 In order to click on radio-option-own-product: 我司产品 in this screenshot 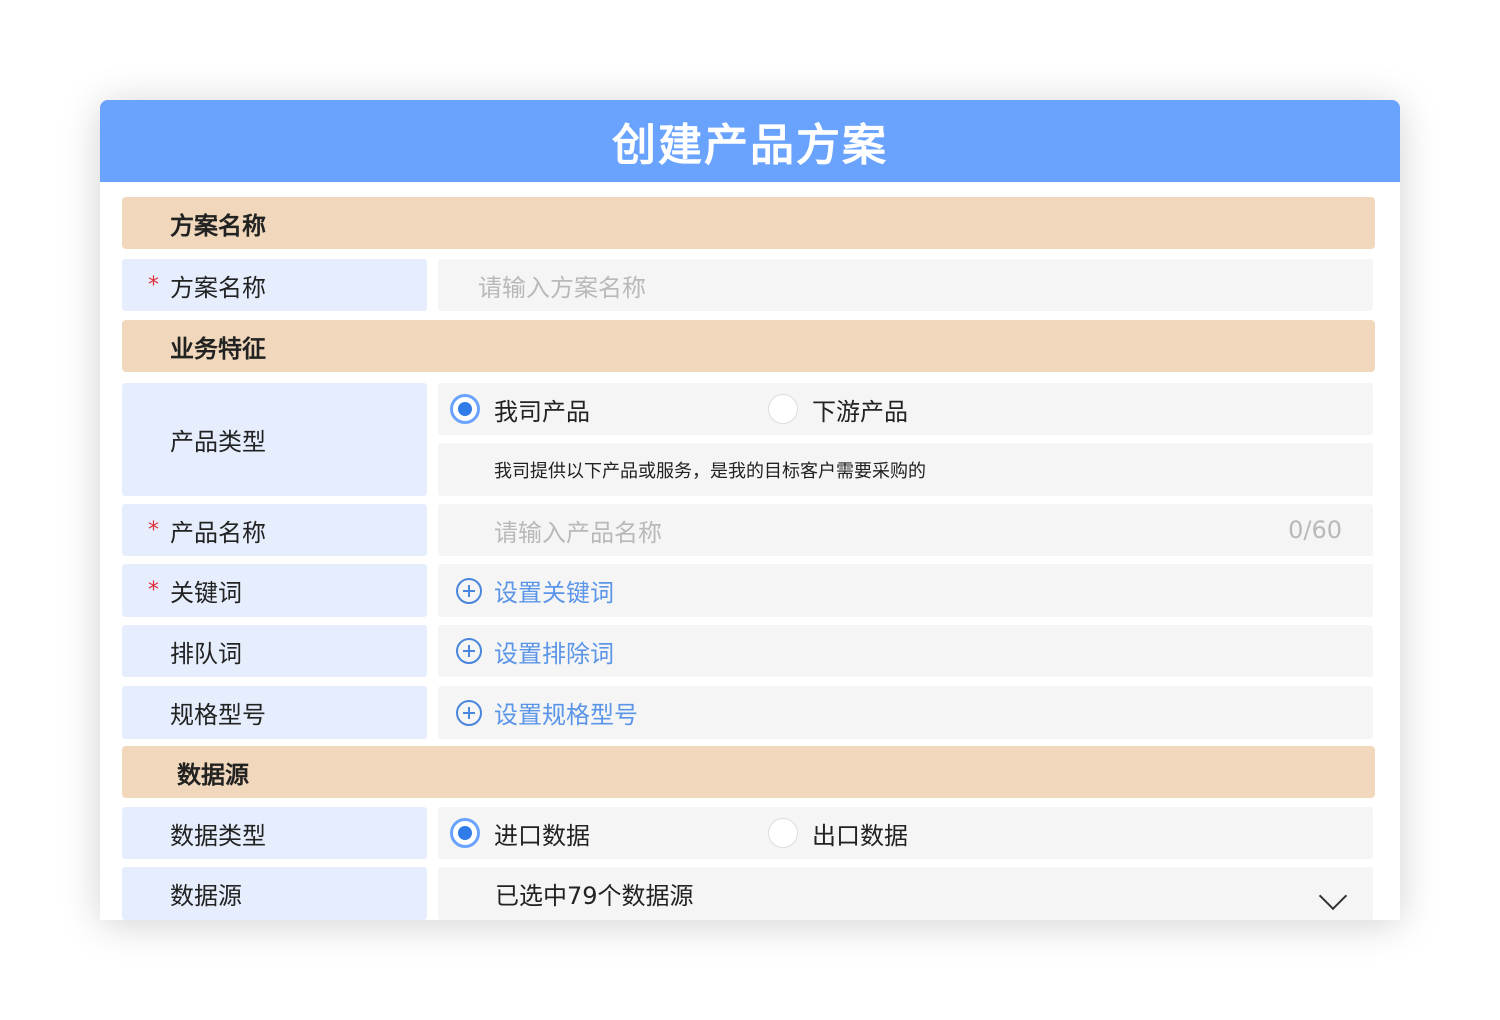, I will do `click(520, 409)`.